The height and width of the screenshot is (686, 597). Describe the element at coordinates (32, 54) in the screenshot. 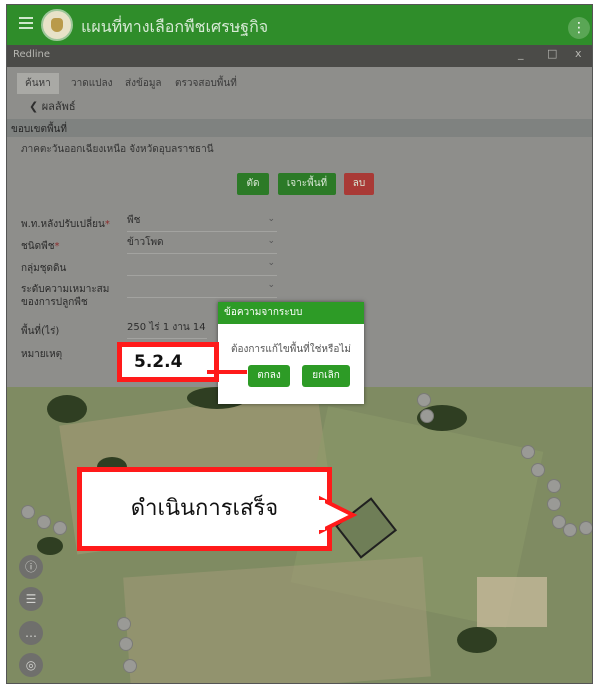

I see `window-title: Redline` at that location.